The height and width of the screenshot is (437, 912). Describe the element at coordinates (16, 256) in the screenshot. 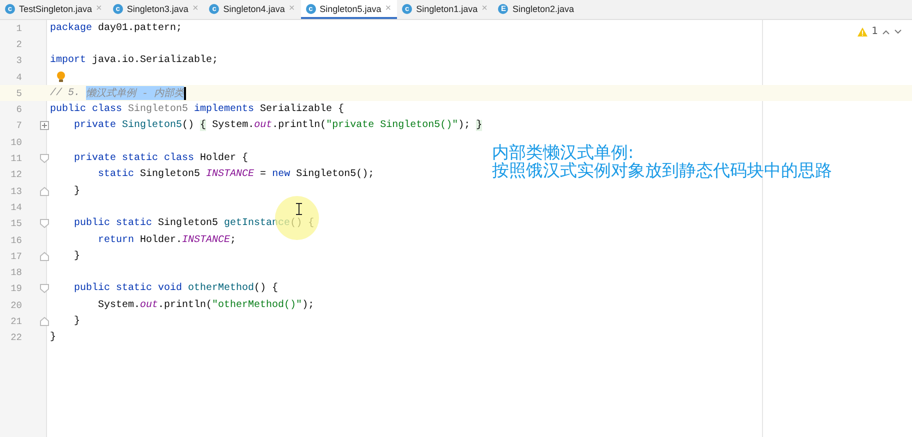

I see `line-number: 17` at that location.